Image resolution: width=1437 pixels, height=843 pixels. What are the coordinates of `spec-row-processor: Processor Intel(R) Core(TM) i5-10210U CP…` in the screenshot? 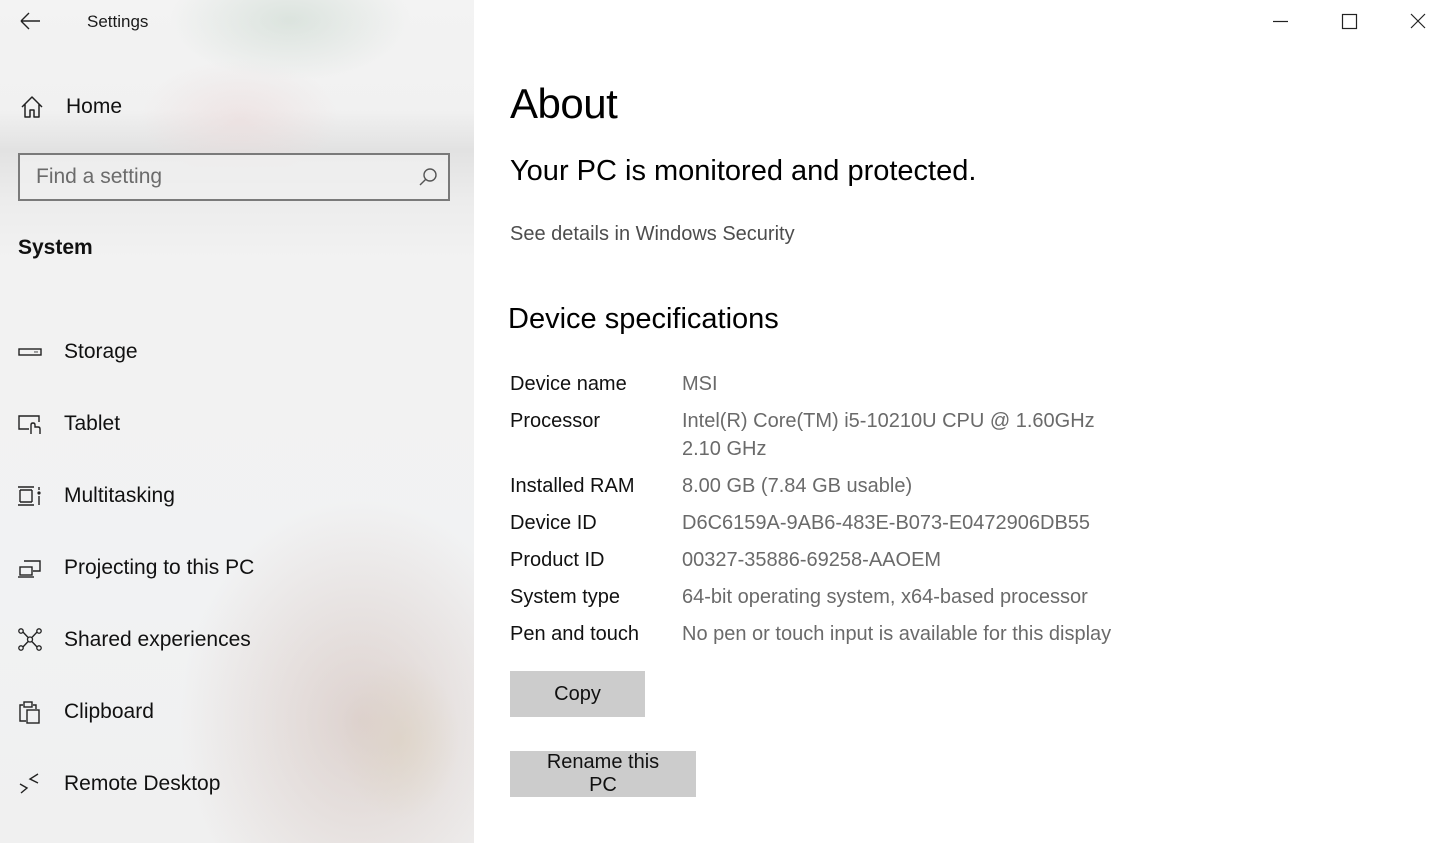 It's located at (830, 435).